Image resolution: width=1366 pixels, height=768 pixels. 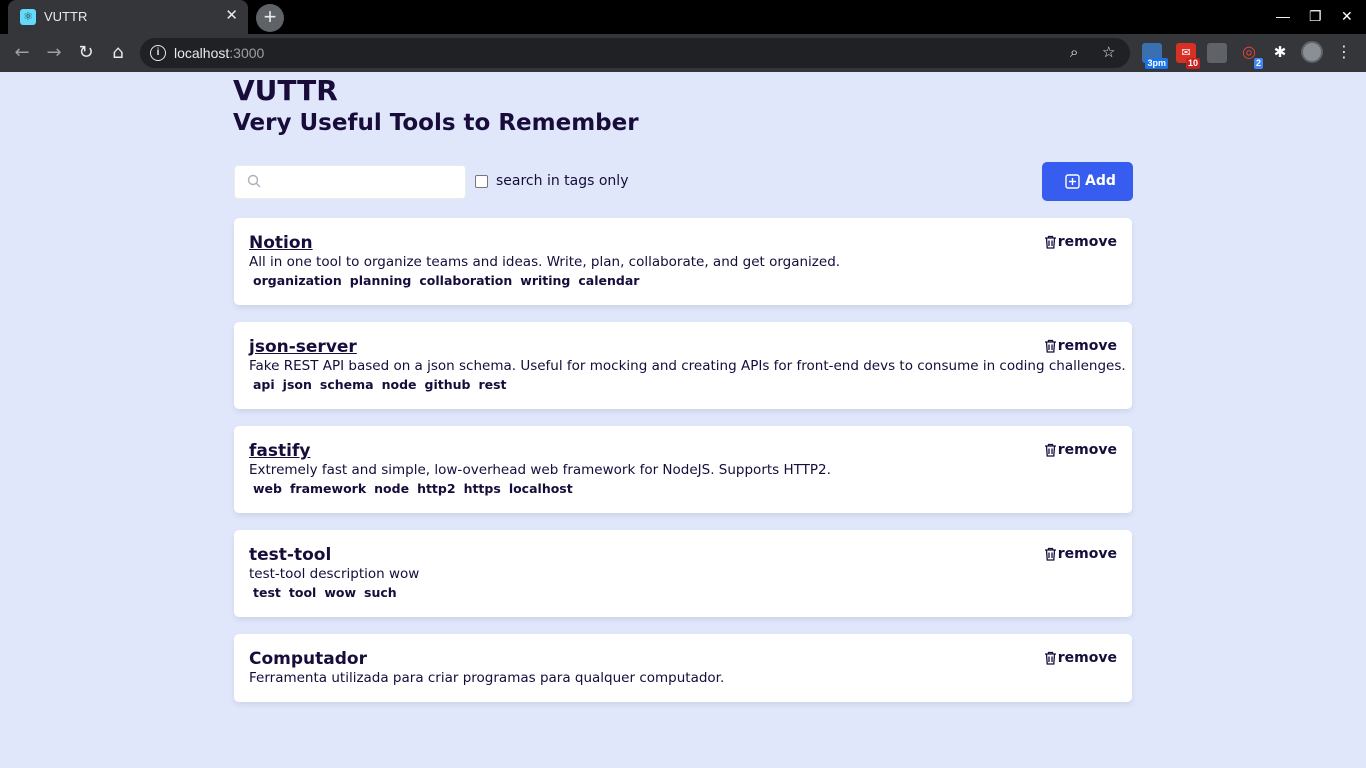 I want to click on zoom-icon: ⌕, so click(x=1074, y=52).